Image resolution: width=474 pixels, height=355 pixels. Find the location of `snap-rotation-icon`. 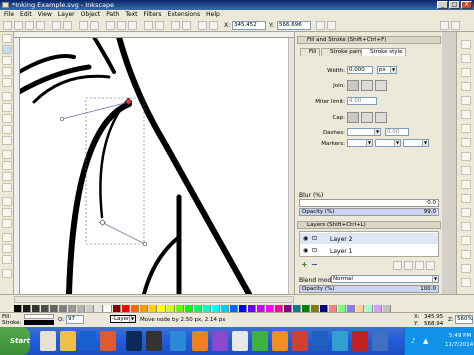

snap-rotation-icon is located at coordinates (466, 128).